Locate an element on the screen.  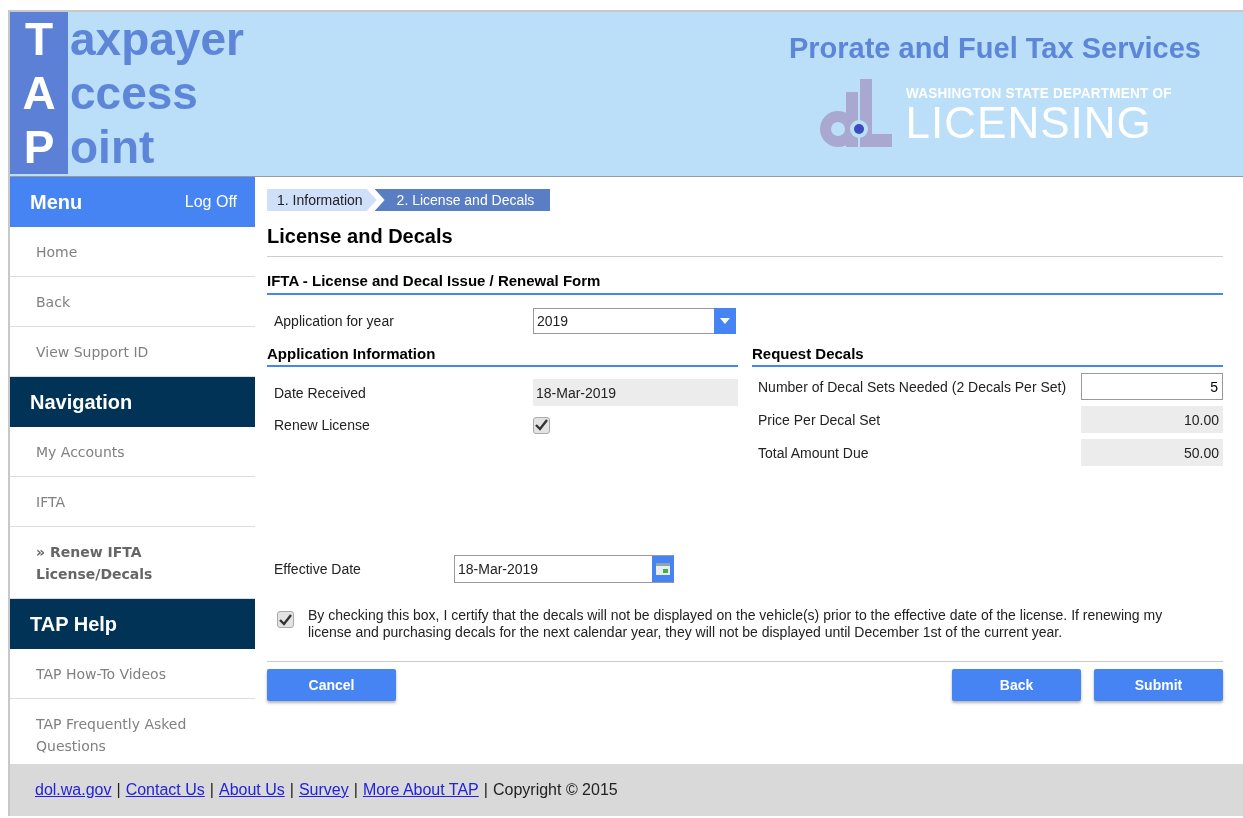
section-title: Application Information is located at coordinates (502, 356).